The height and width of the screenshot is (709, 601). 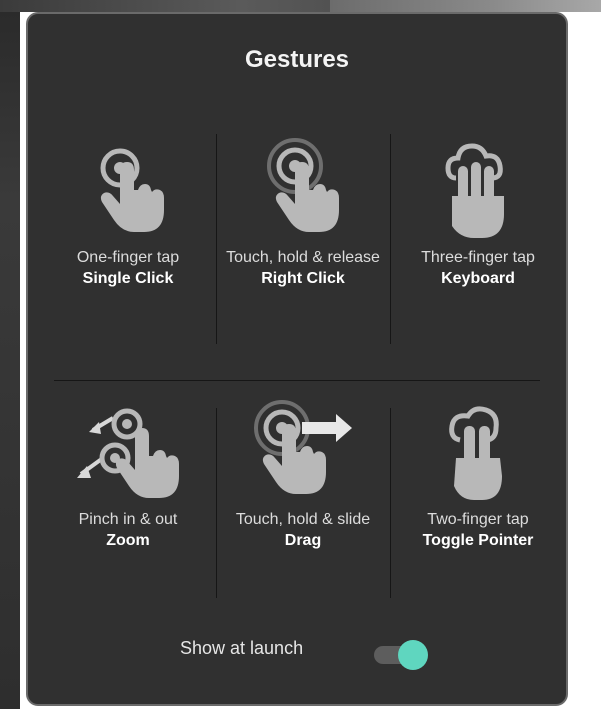 What do you see at coordinates (303, 185) in the screenshot?
I see `touch-hold-release-icon` at bounding box center [303, 185].